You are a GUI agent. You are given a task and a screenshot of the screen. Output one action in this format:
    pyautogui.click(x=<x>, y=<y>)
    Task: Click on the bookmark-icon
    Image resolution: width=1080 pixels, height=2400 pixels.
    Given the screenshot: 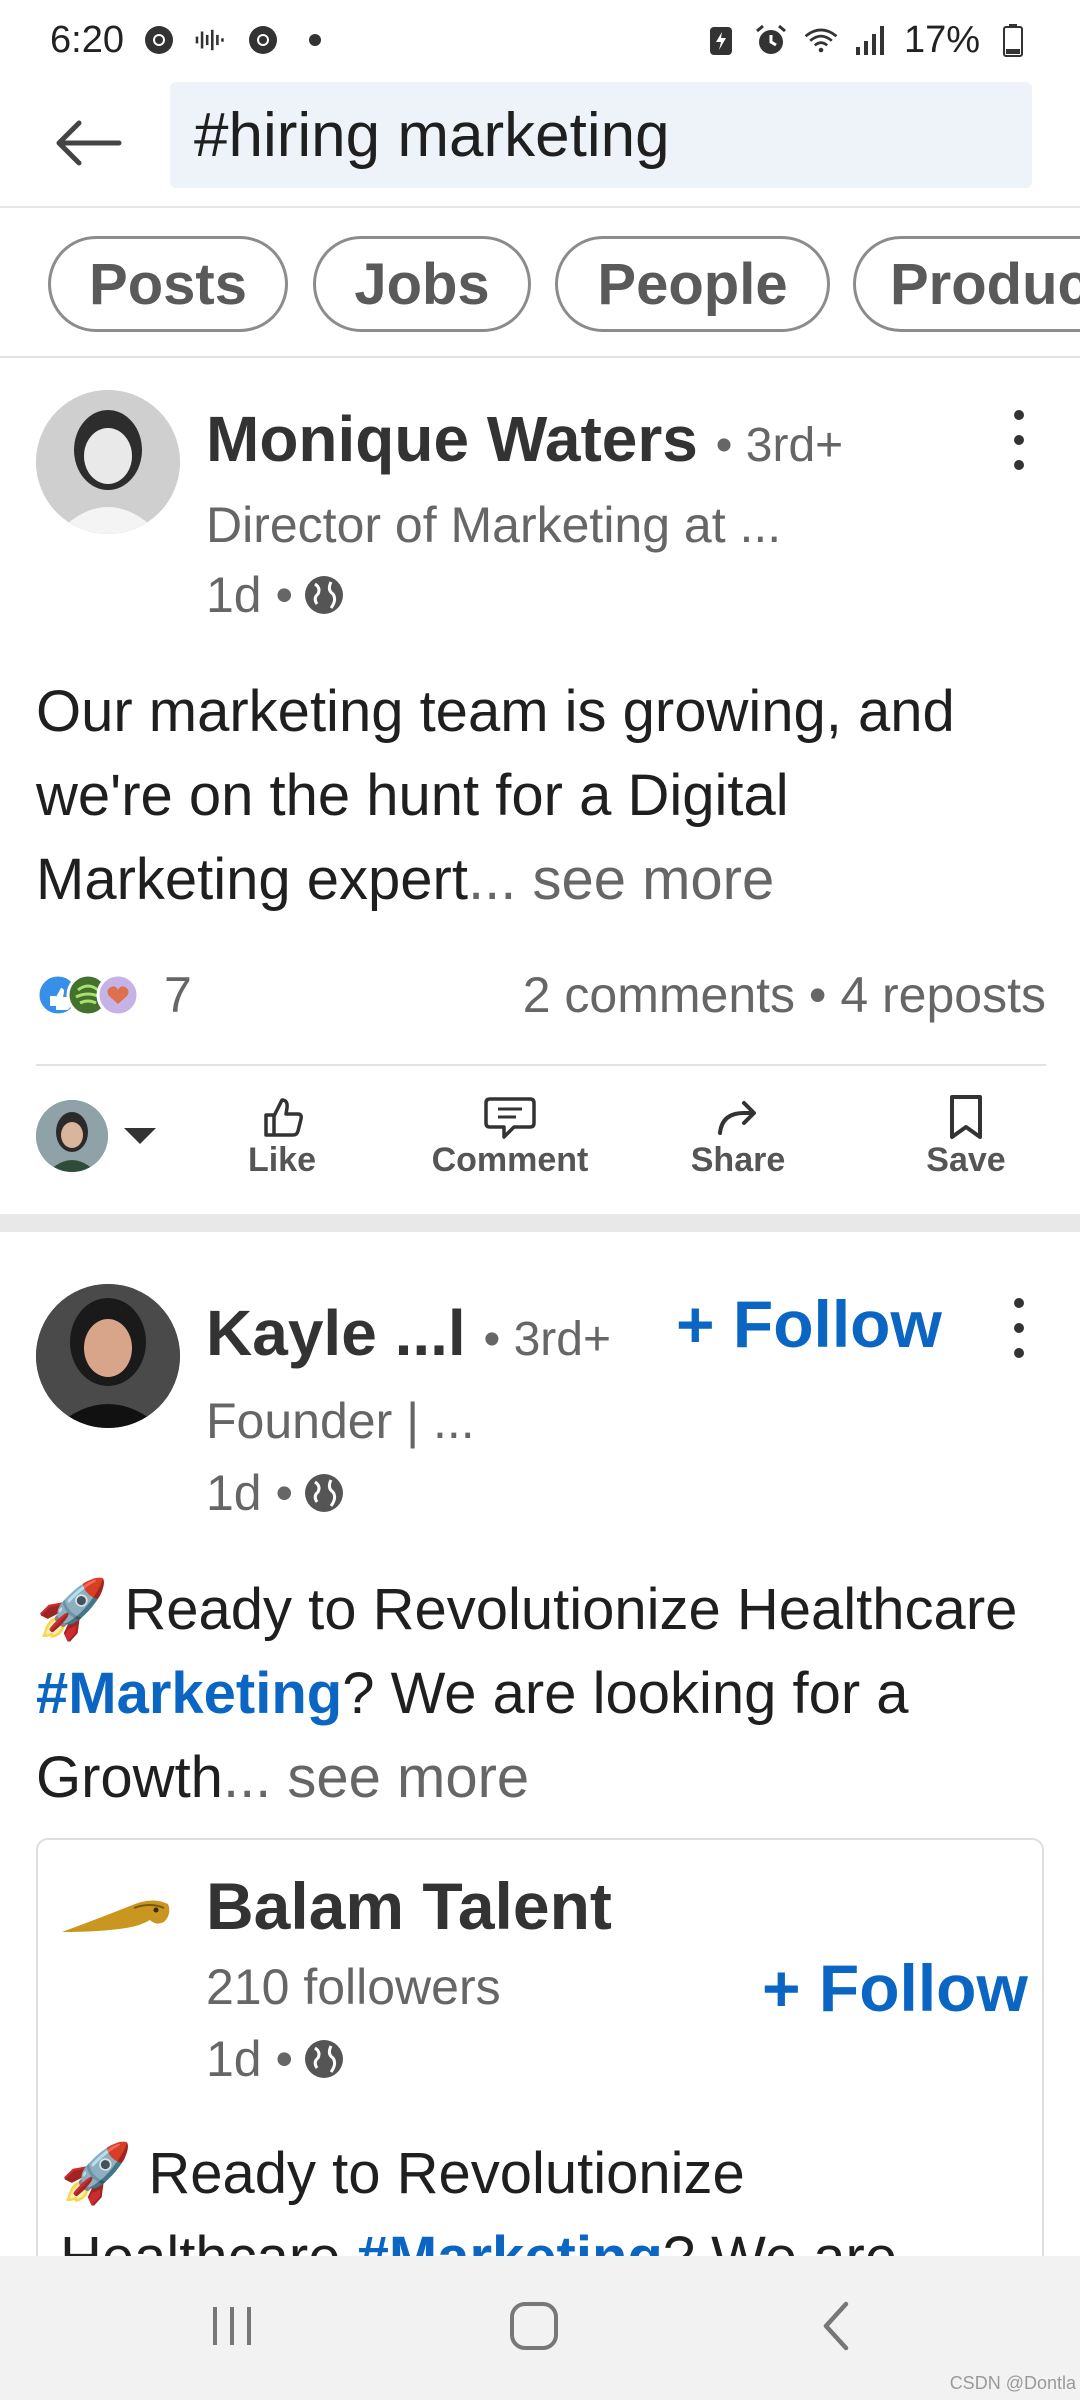 What is the action you would take?
    pyautogui.click(x=966, y=1116)
    